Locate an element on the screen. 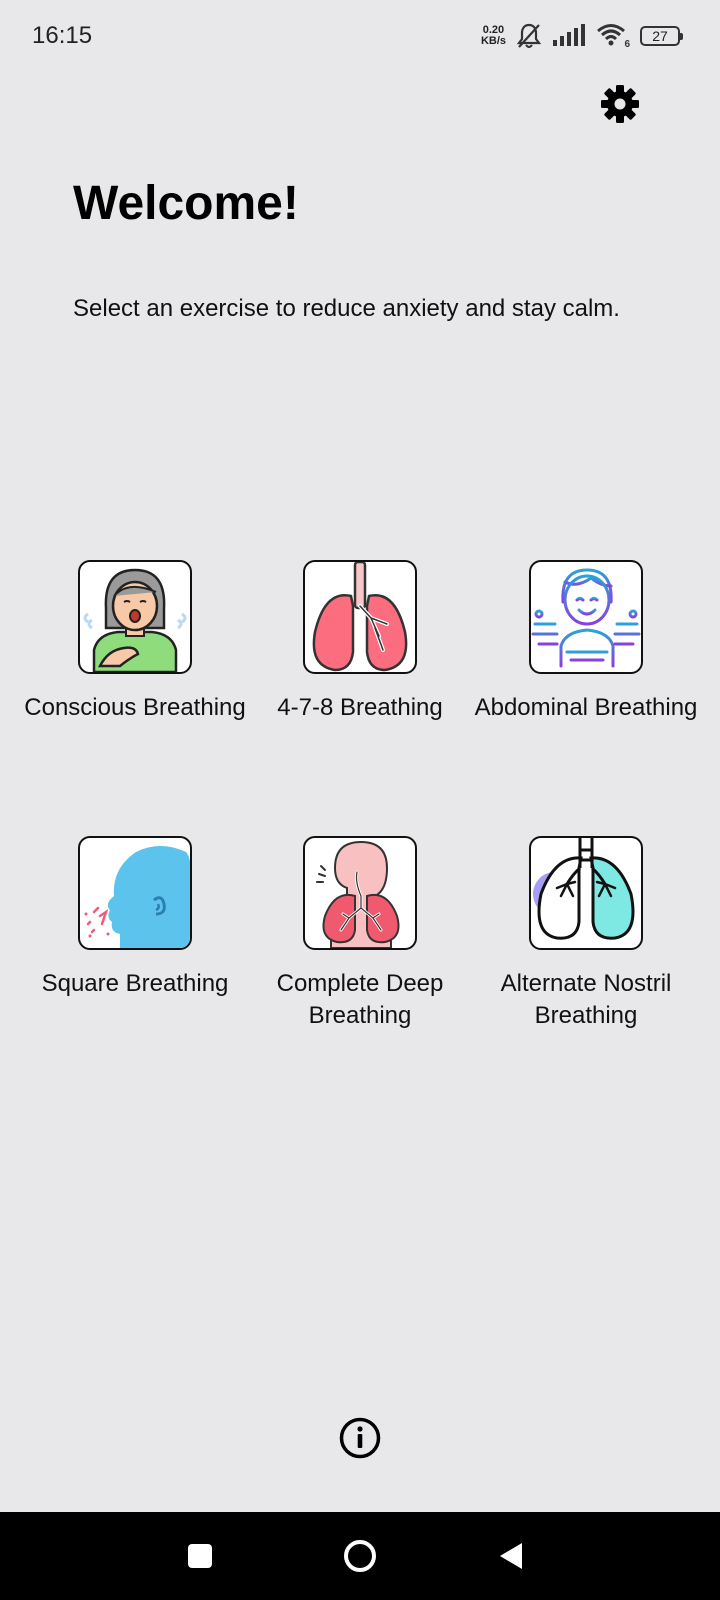 This screenshot has width=720, height=1600. circle-icon is located at coordinates (360, 1556).